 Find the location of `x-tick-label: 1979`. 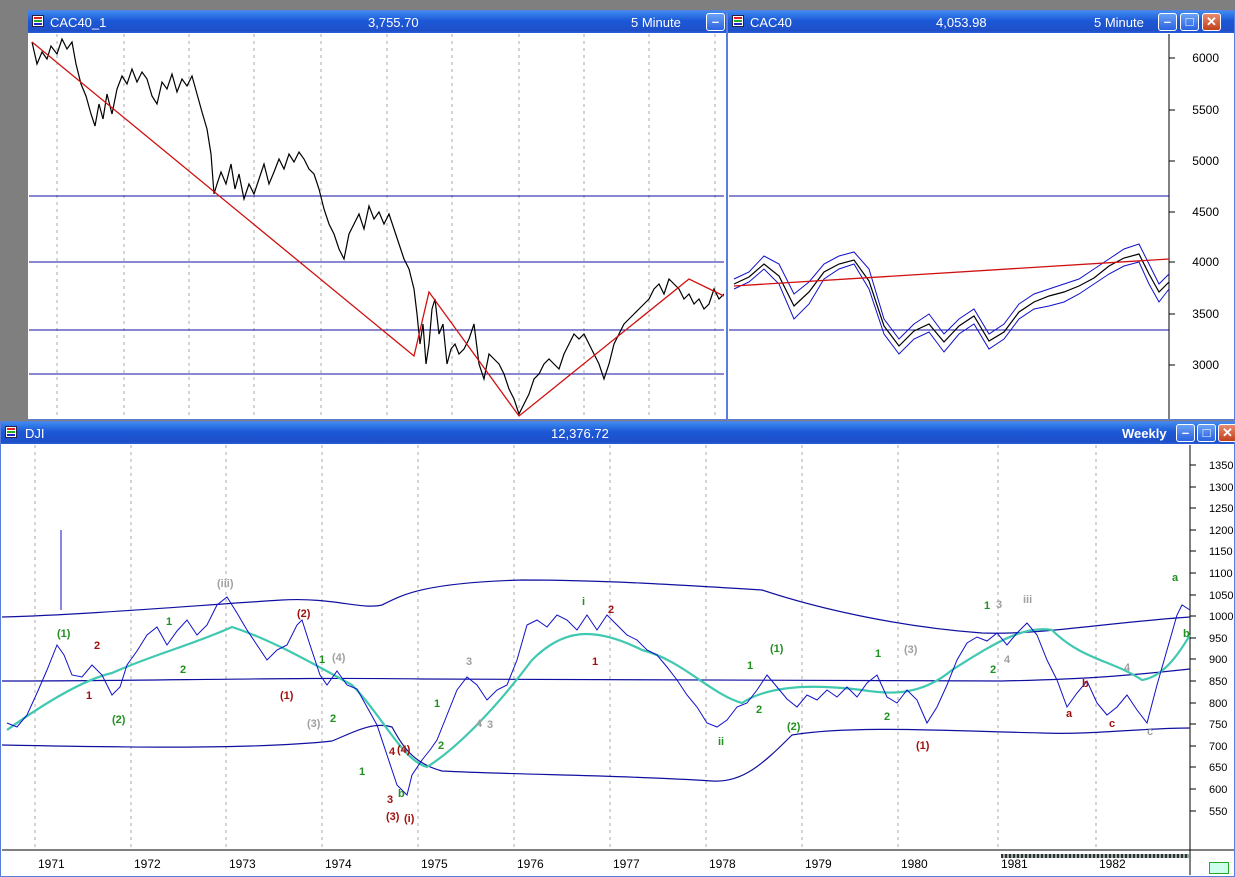

x-tick-label: 1979 is located at coordinates (818, 864).